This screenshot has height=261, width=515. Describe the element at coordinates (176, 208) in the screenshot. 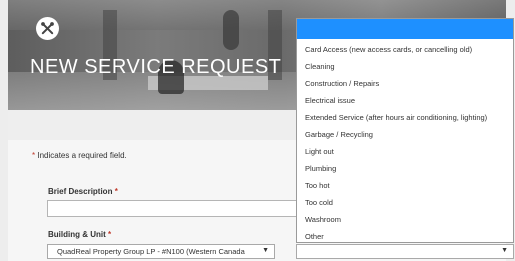

I see `brief-description-input` at that location.